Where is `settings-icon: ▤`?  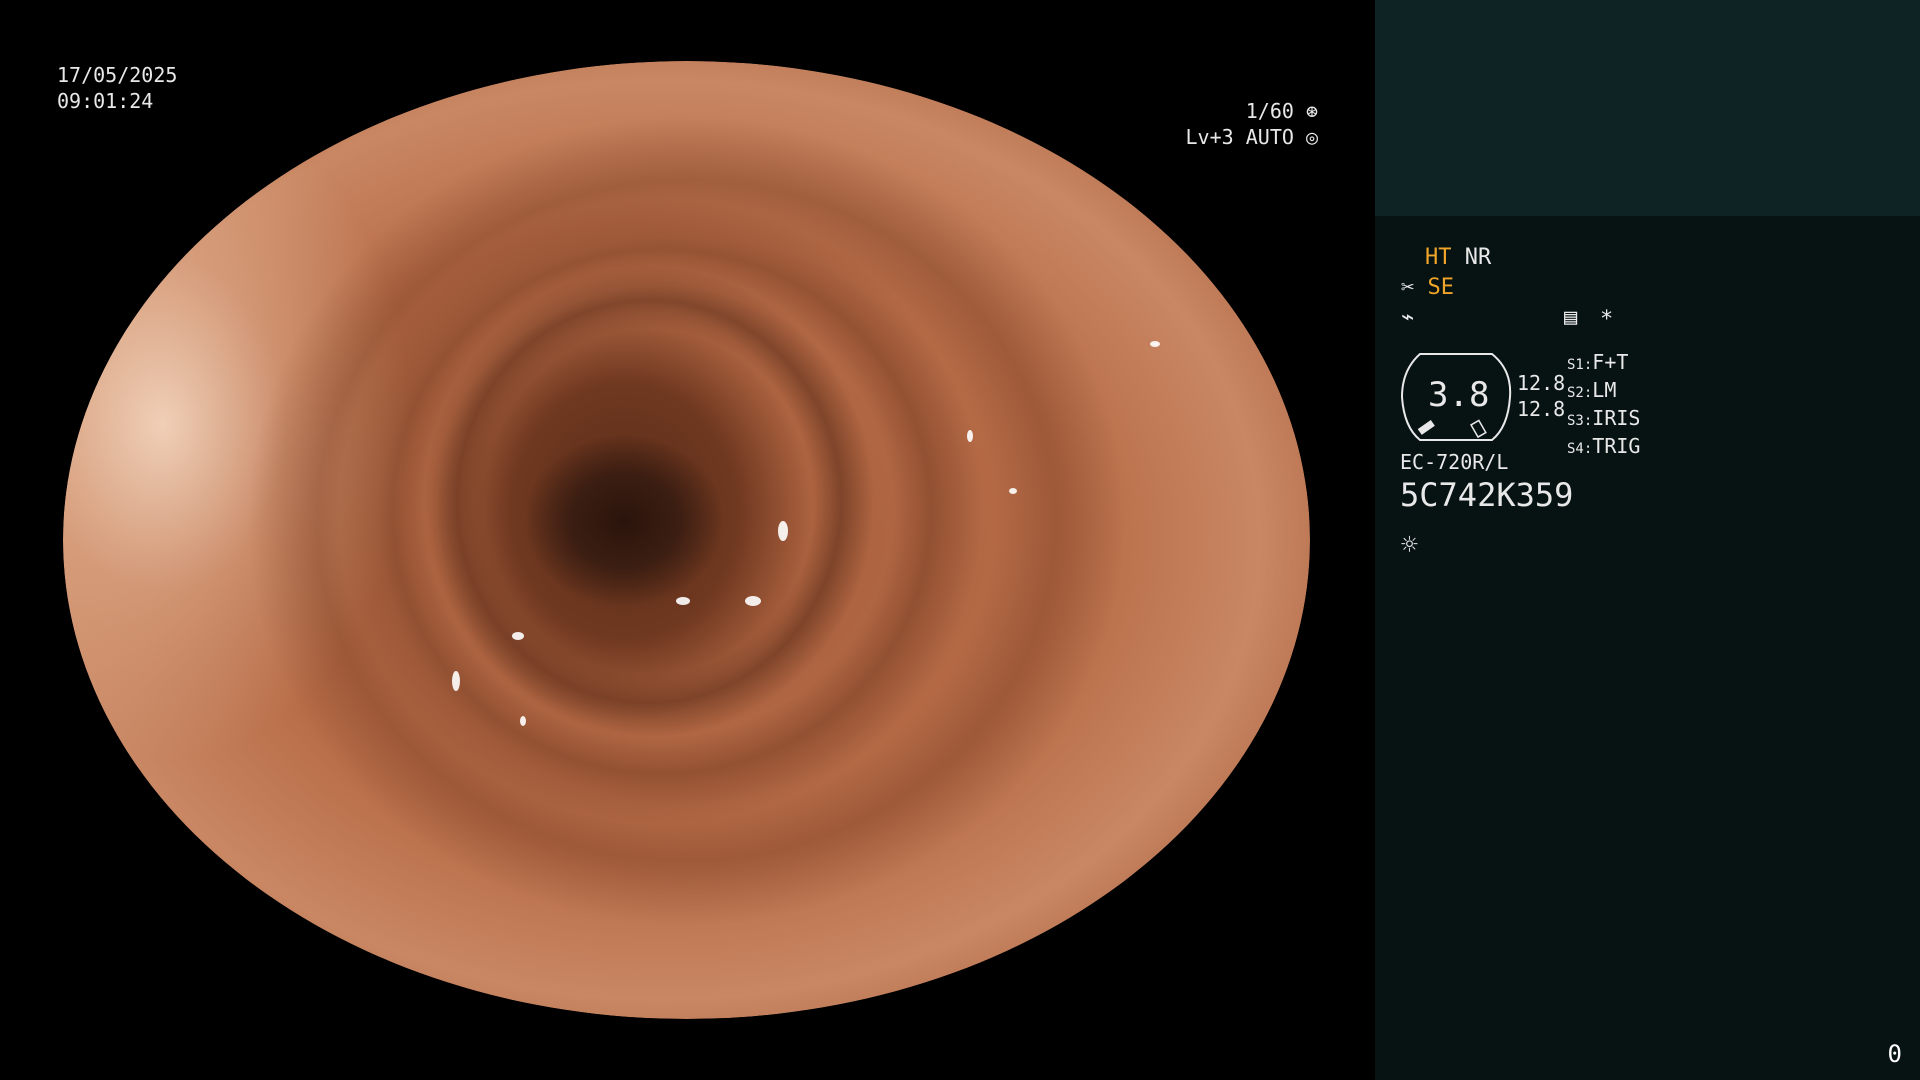
settings-icon: ▤ is located at coordinates (1571, 317).